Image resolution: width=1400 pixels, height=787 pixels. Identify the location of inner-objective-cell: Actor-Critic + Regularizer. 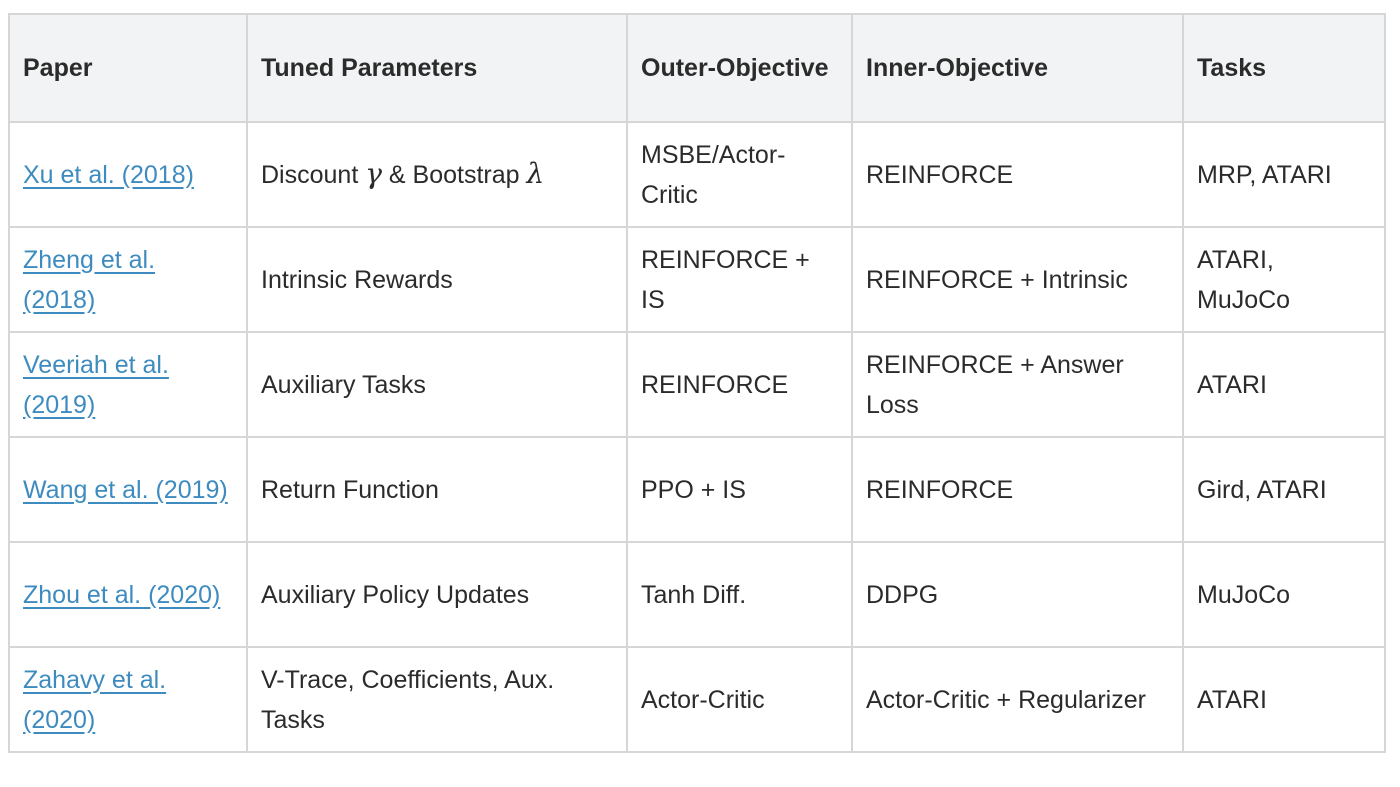
(1017, 699).